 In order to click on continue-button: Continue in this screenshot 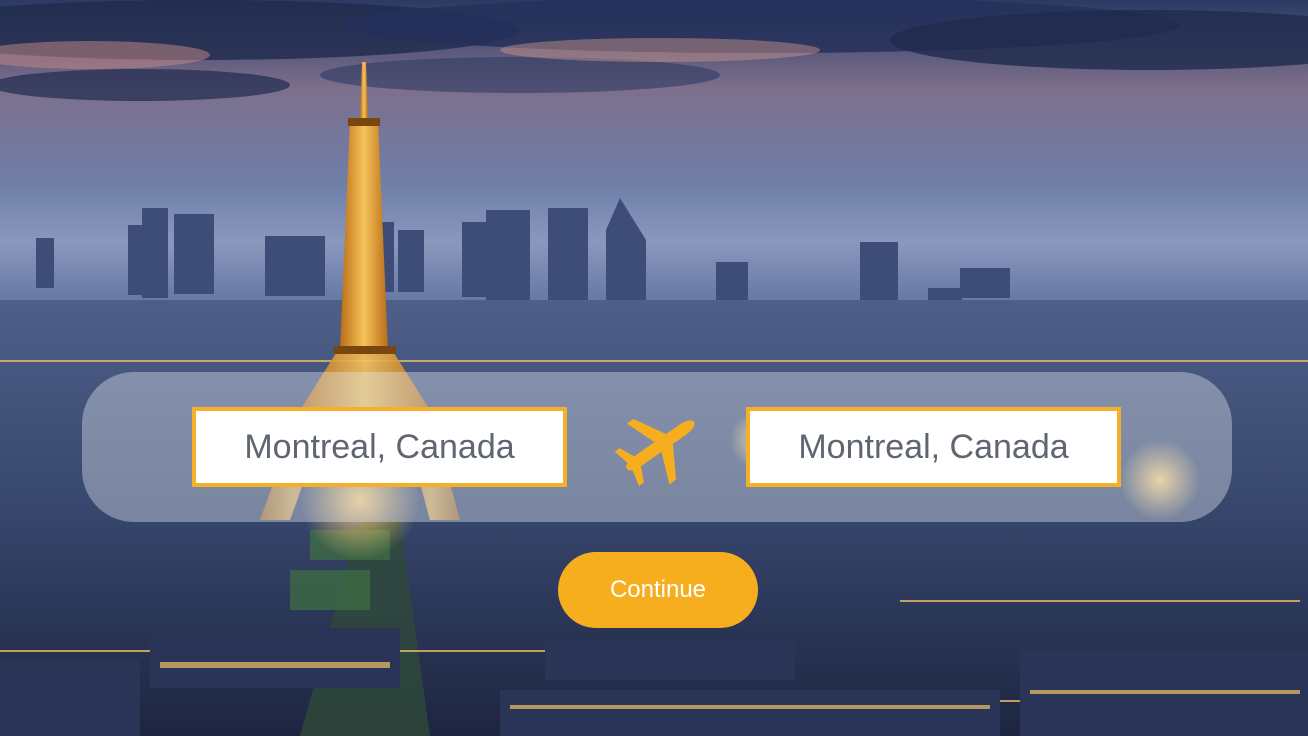, I will do `click(658, 590)`.